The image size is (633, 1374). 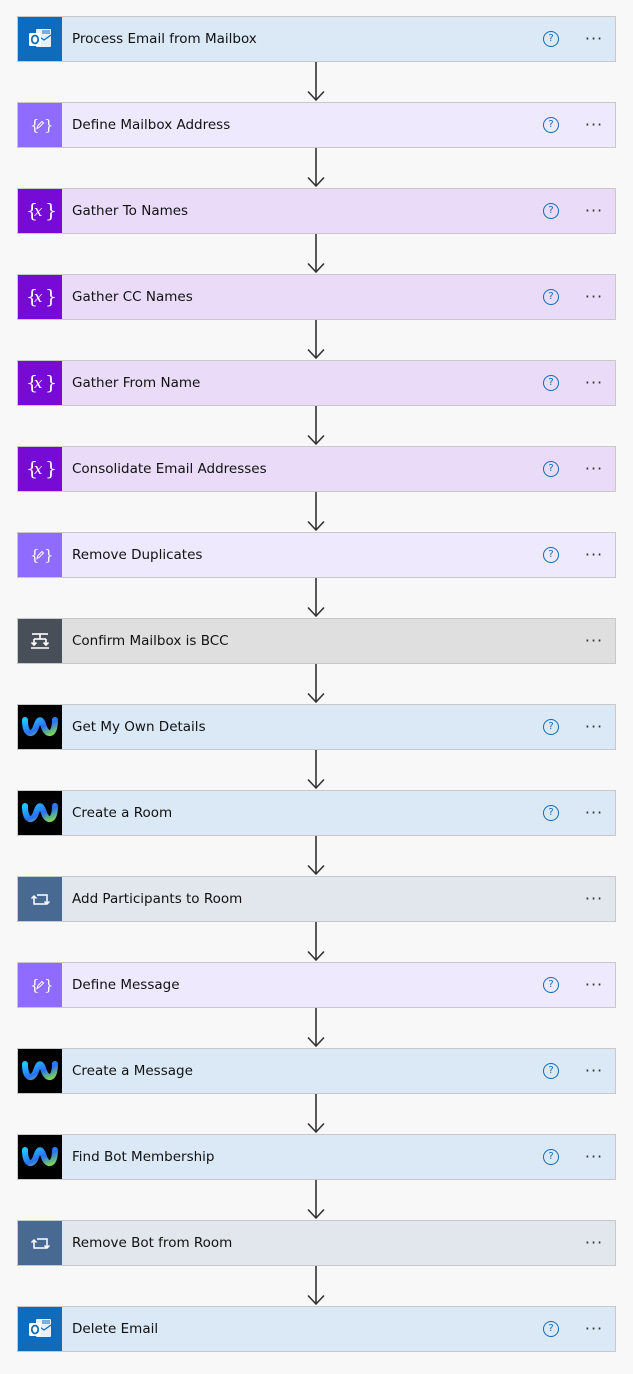 I want to click on step-card: {x} Gather From Name? ···, so click(x=316, y=383).